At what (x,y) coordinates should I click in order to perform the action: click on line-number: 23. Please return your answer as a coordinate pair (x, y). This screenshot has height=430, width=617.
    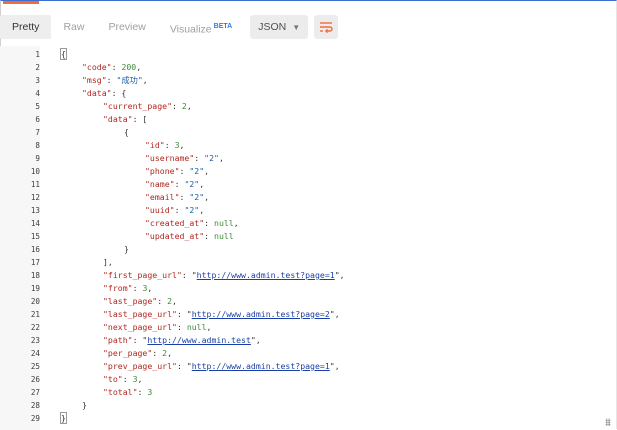
    Looking at the image, I should click on (35, 340).